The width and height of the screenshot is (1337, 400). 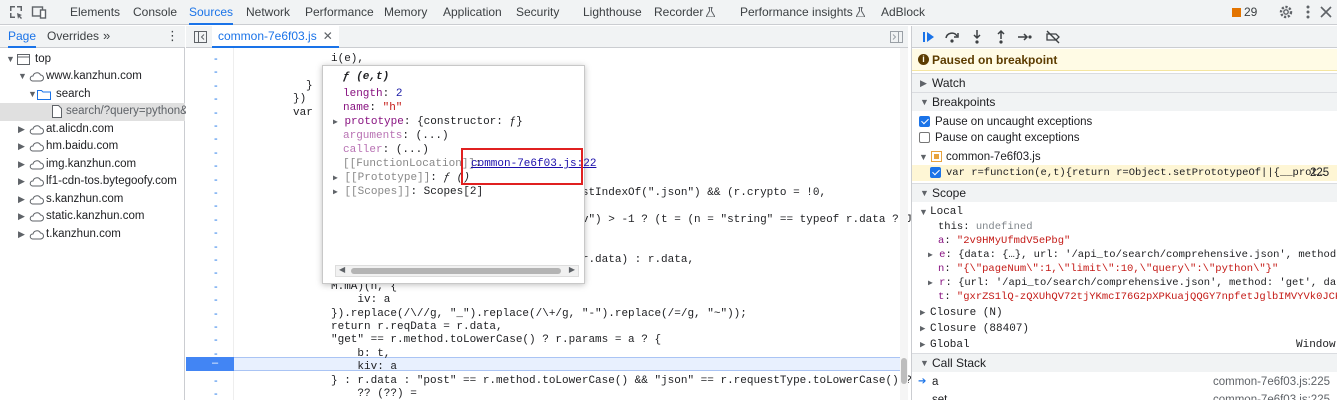 I want to click on code-line: ?? (??) =, so click(x=373, y=394).